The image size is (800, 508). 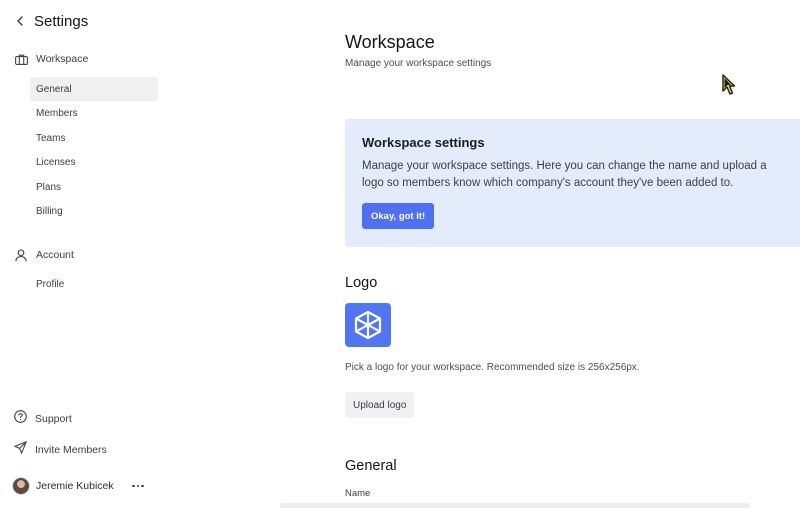 I want to click on workspace-logo, so click(x=368, y=325).